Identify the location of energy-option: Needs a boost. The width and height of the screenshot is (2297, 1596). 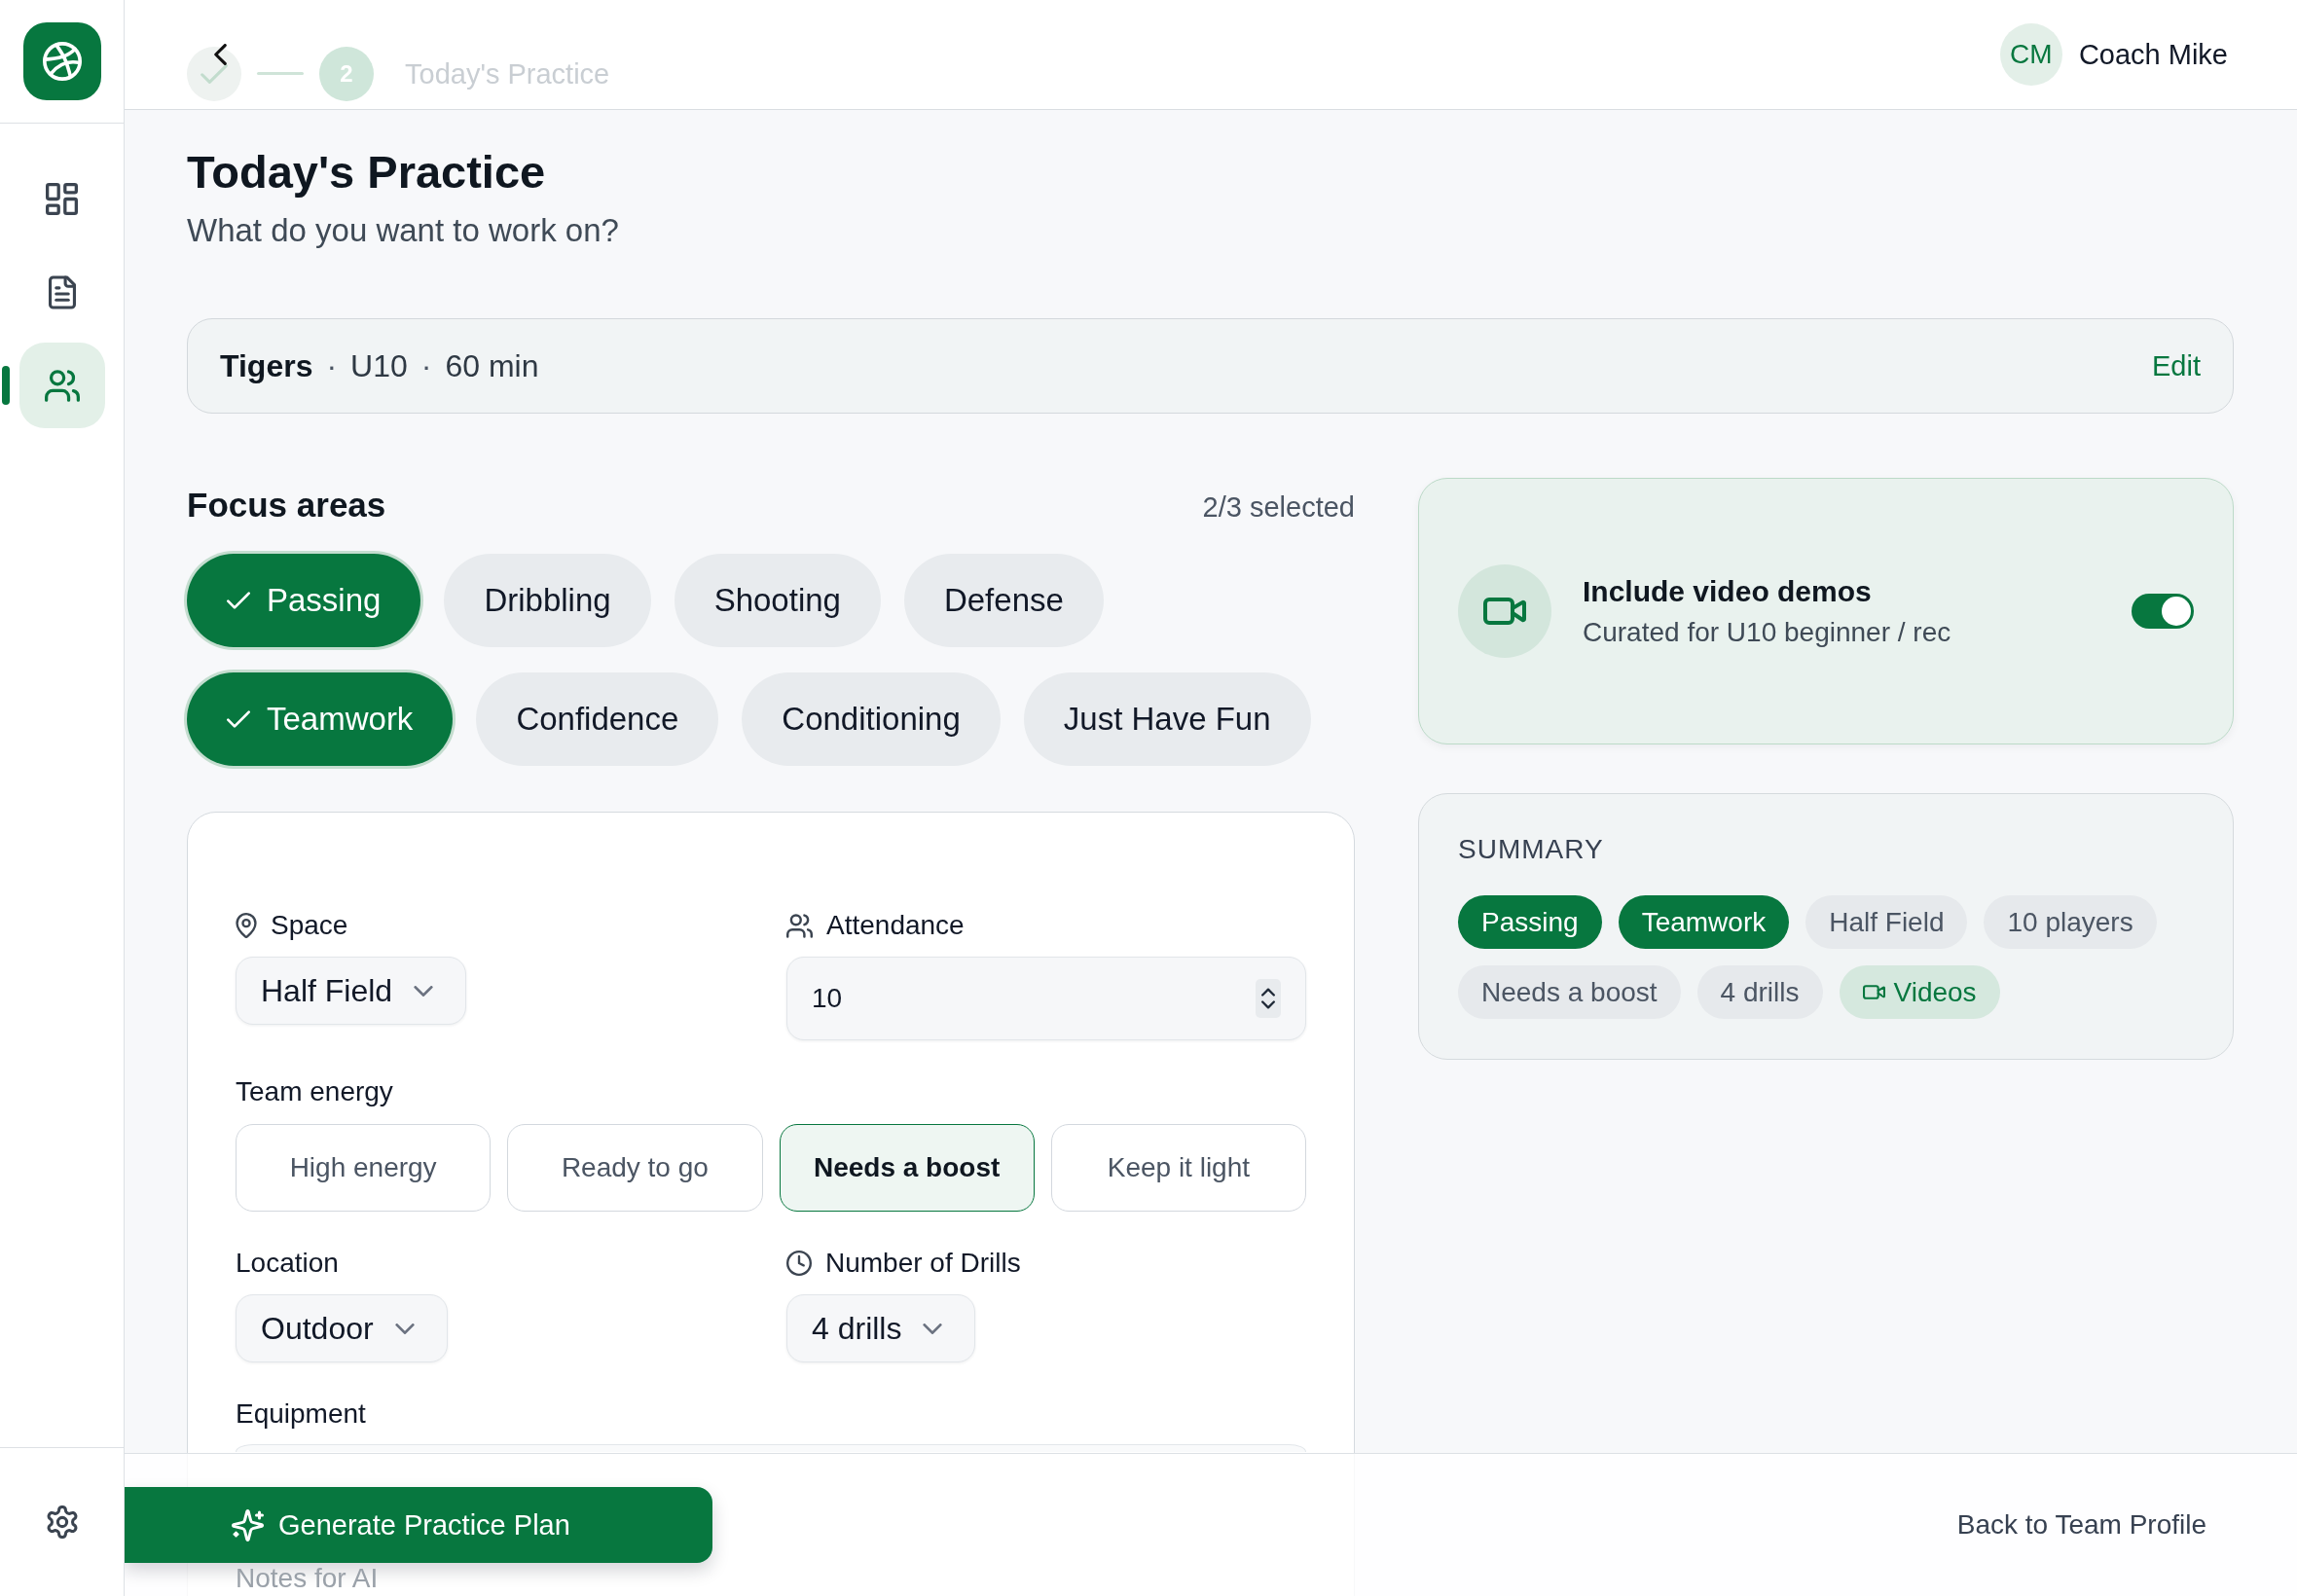
(907, 1168).